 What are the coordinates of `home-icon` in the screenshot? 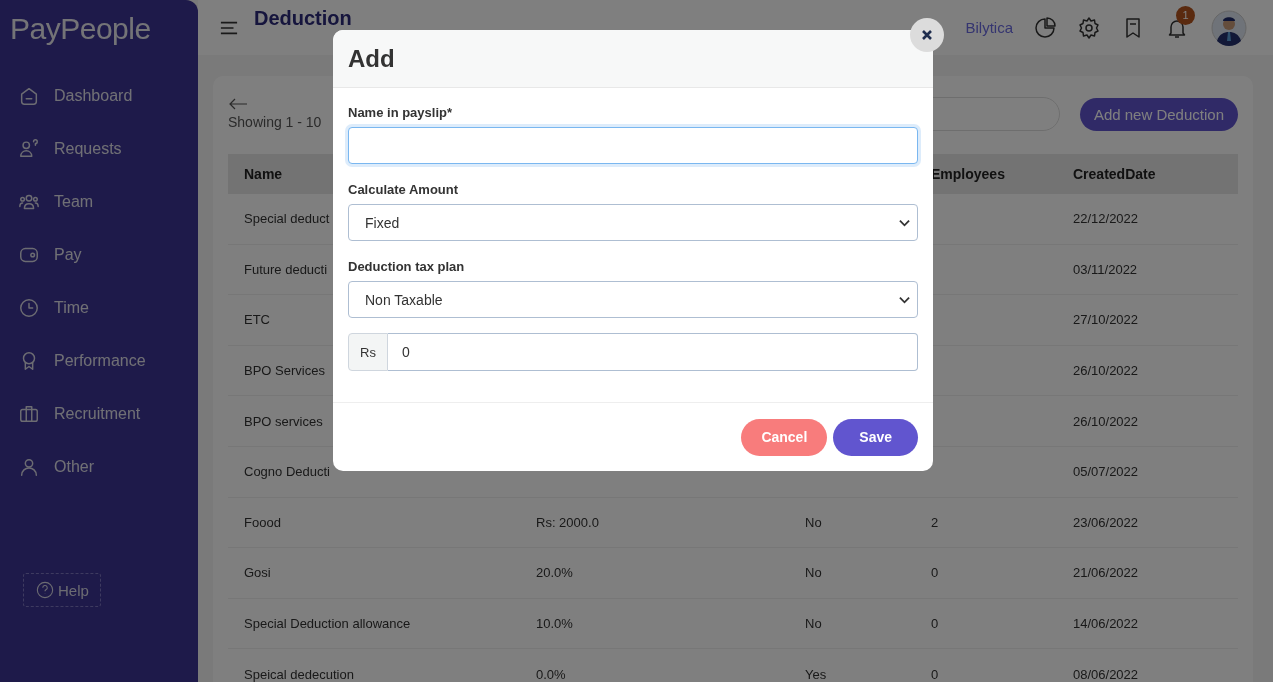 It's located at (29, 96).